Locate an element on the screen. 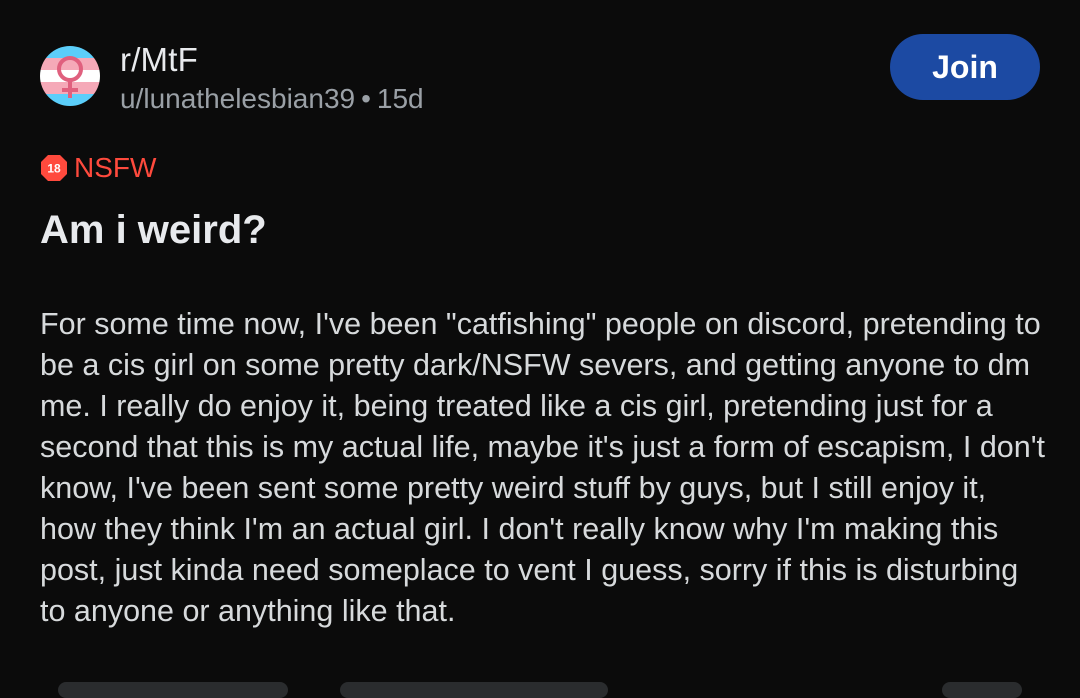 The width and height of the screenshot is (1080, 698). subreddit-name: r/MtF is located at coordinates (272, 60).